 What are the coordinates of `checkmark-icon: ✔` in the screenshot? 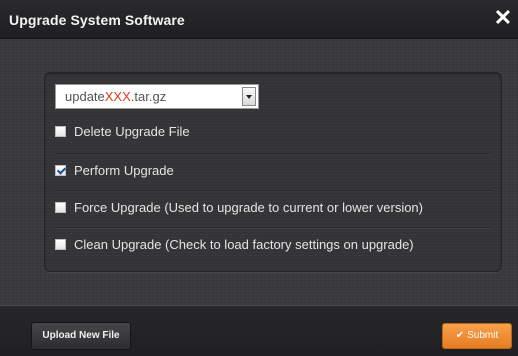 It's located at (460, 335).